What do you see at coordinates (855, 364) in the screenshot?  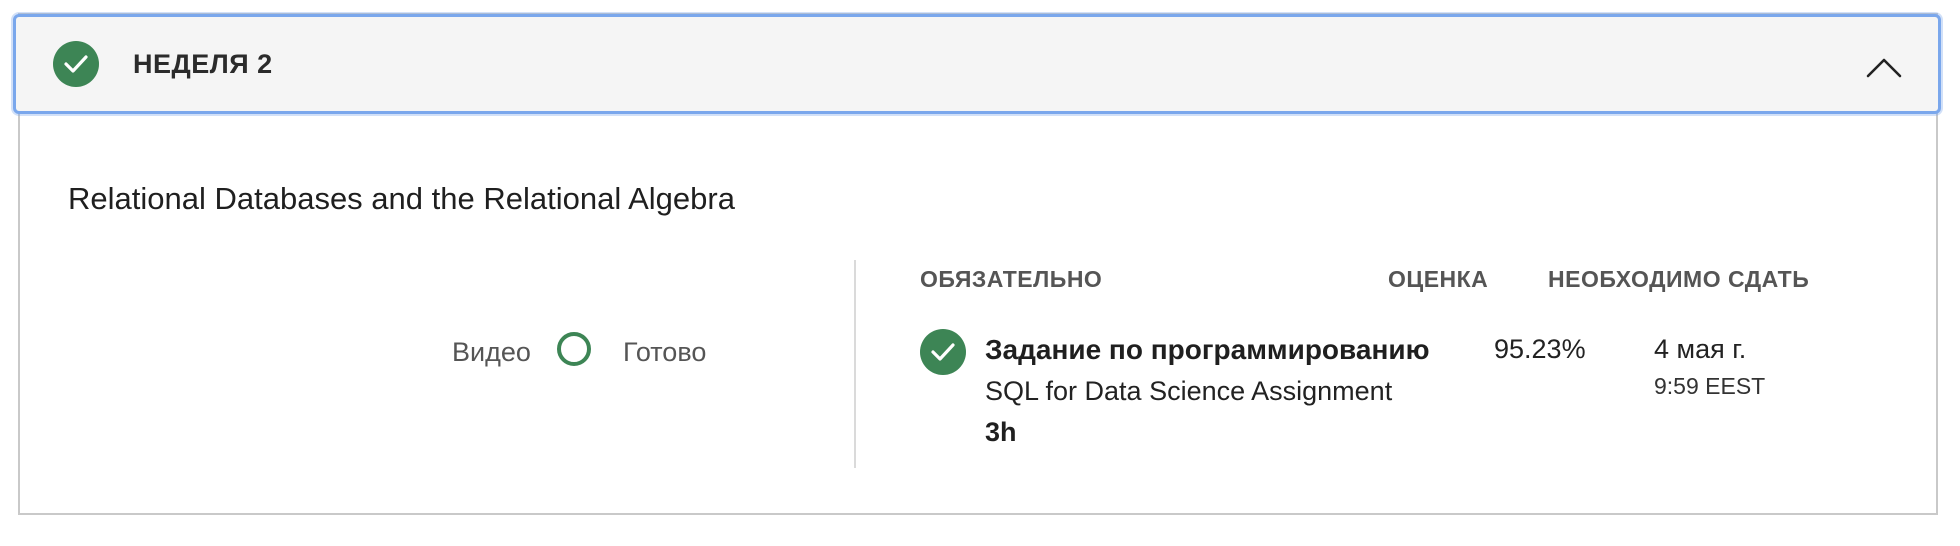 I see `column-divider` at bounding box center [855, 364].